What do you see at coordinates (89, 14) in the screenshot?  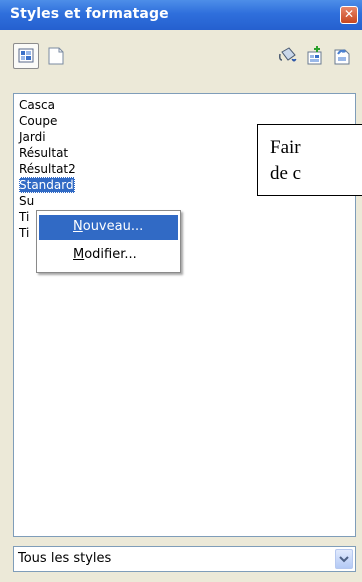 I see `window-title: Styles et formatage` at bounding box center [89, 14].